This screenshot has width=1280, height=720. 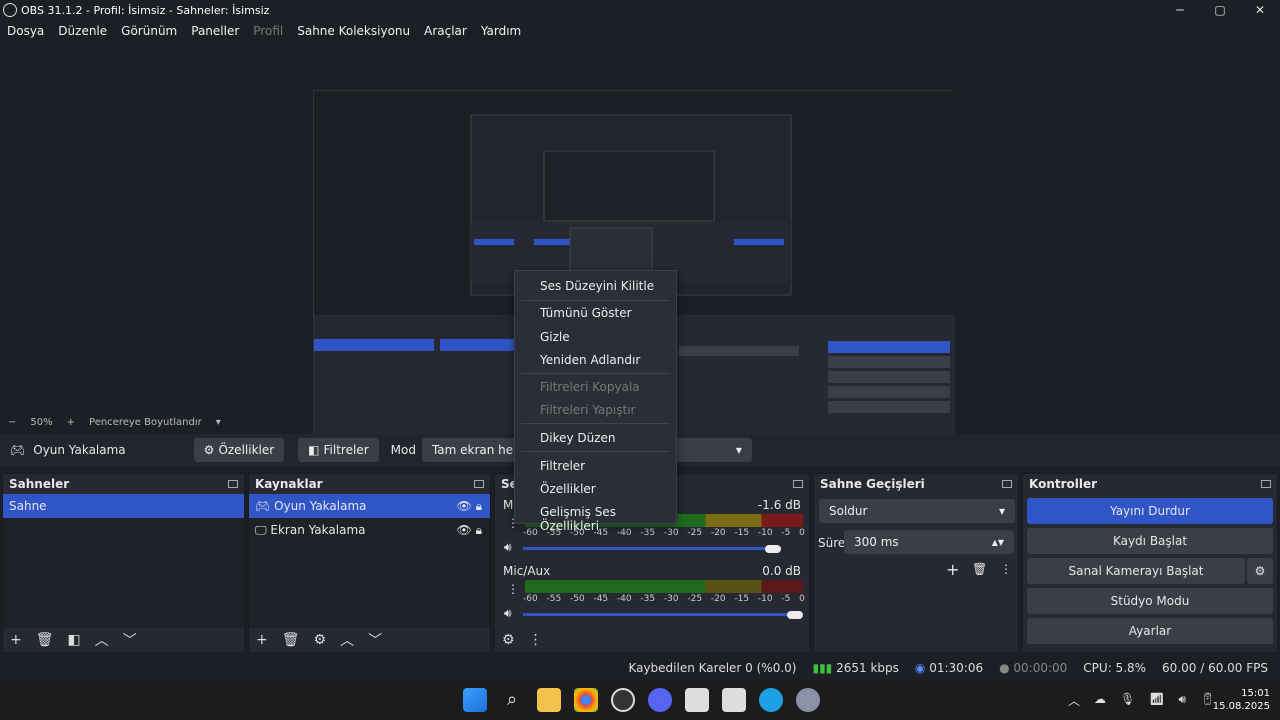 I want to click on menu-item-hide: Gizle, so click(x=555, y=337).